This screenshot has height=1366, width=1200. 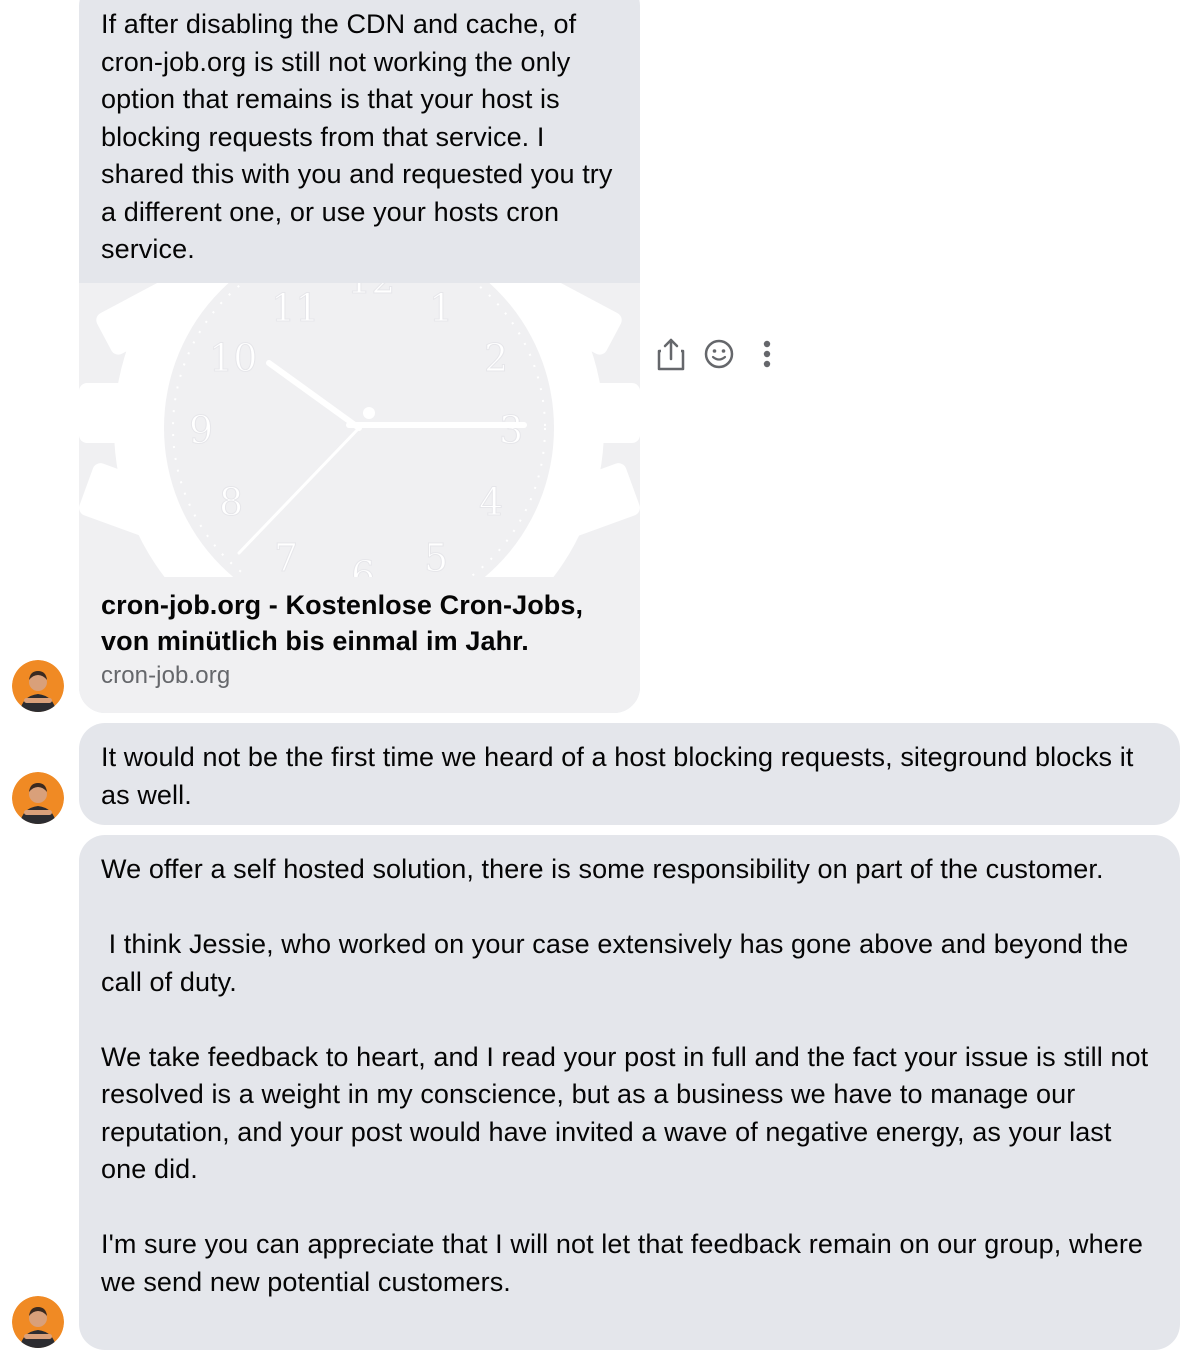 I want to click on clock-number-6: 6, so click(x=363, y=565).